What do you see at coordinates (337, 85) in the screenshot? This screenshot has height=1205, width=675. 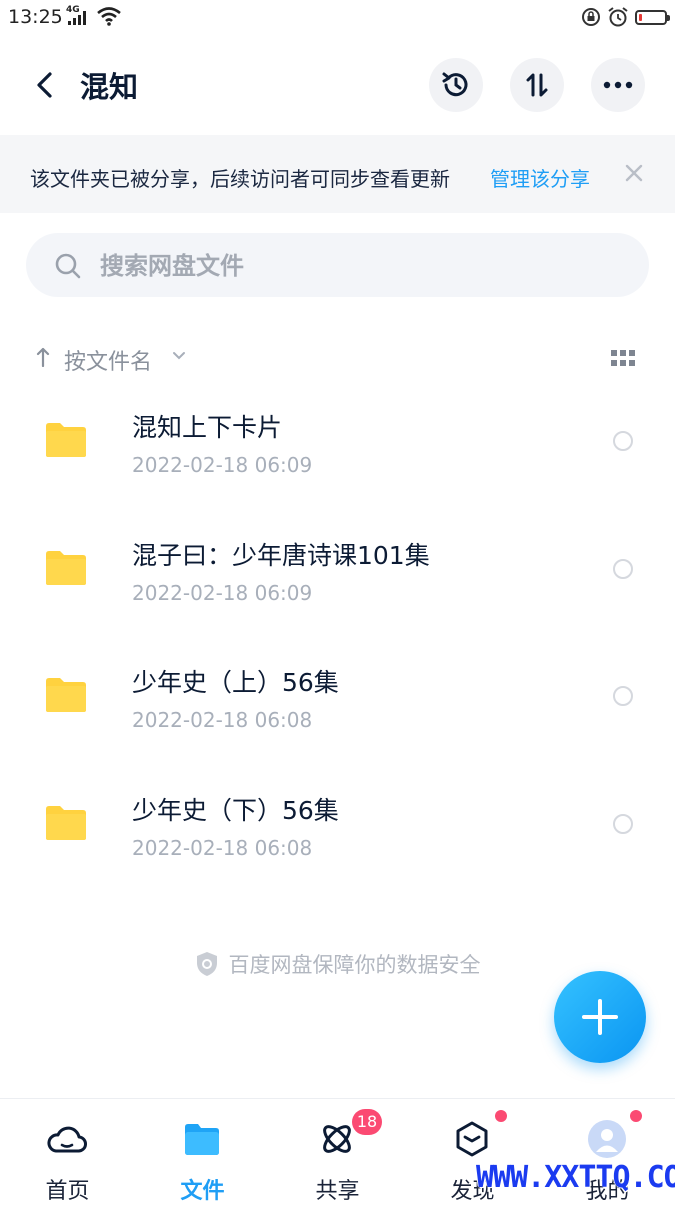 I see `top-bar: 混知` at bounding box center [337, 85].